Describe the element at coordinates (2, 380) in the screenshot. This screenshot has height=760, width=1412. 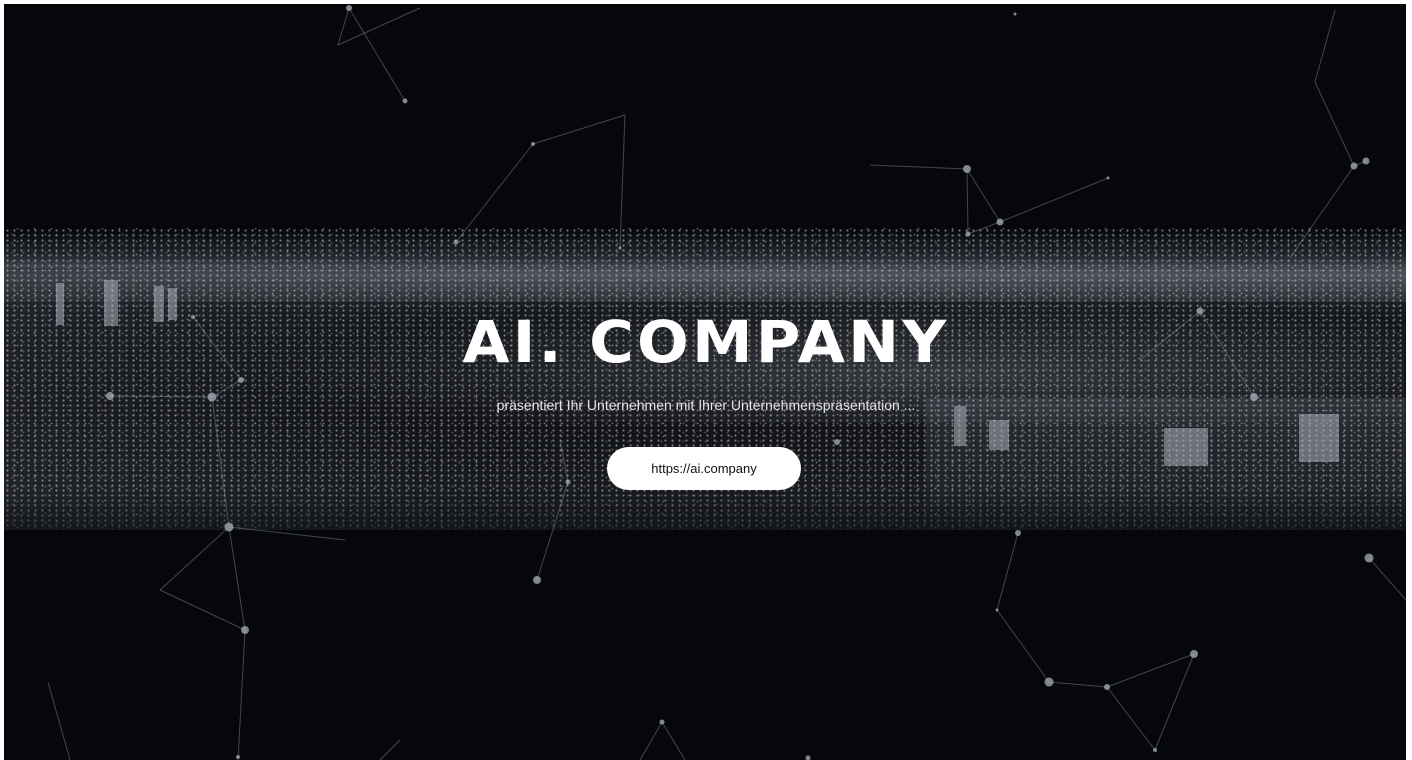
I see `frame-border-left` at that location.